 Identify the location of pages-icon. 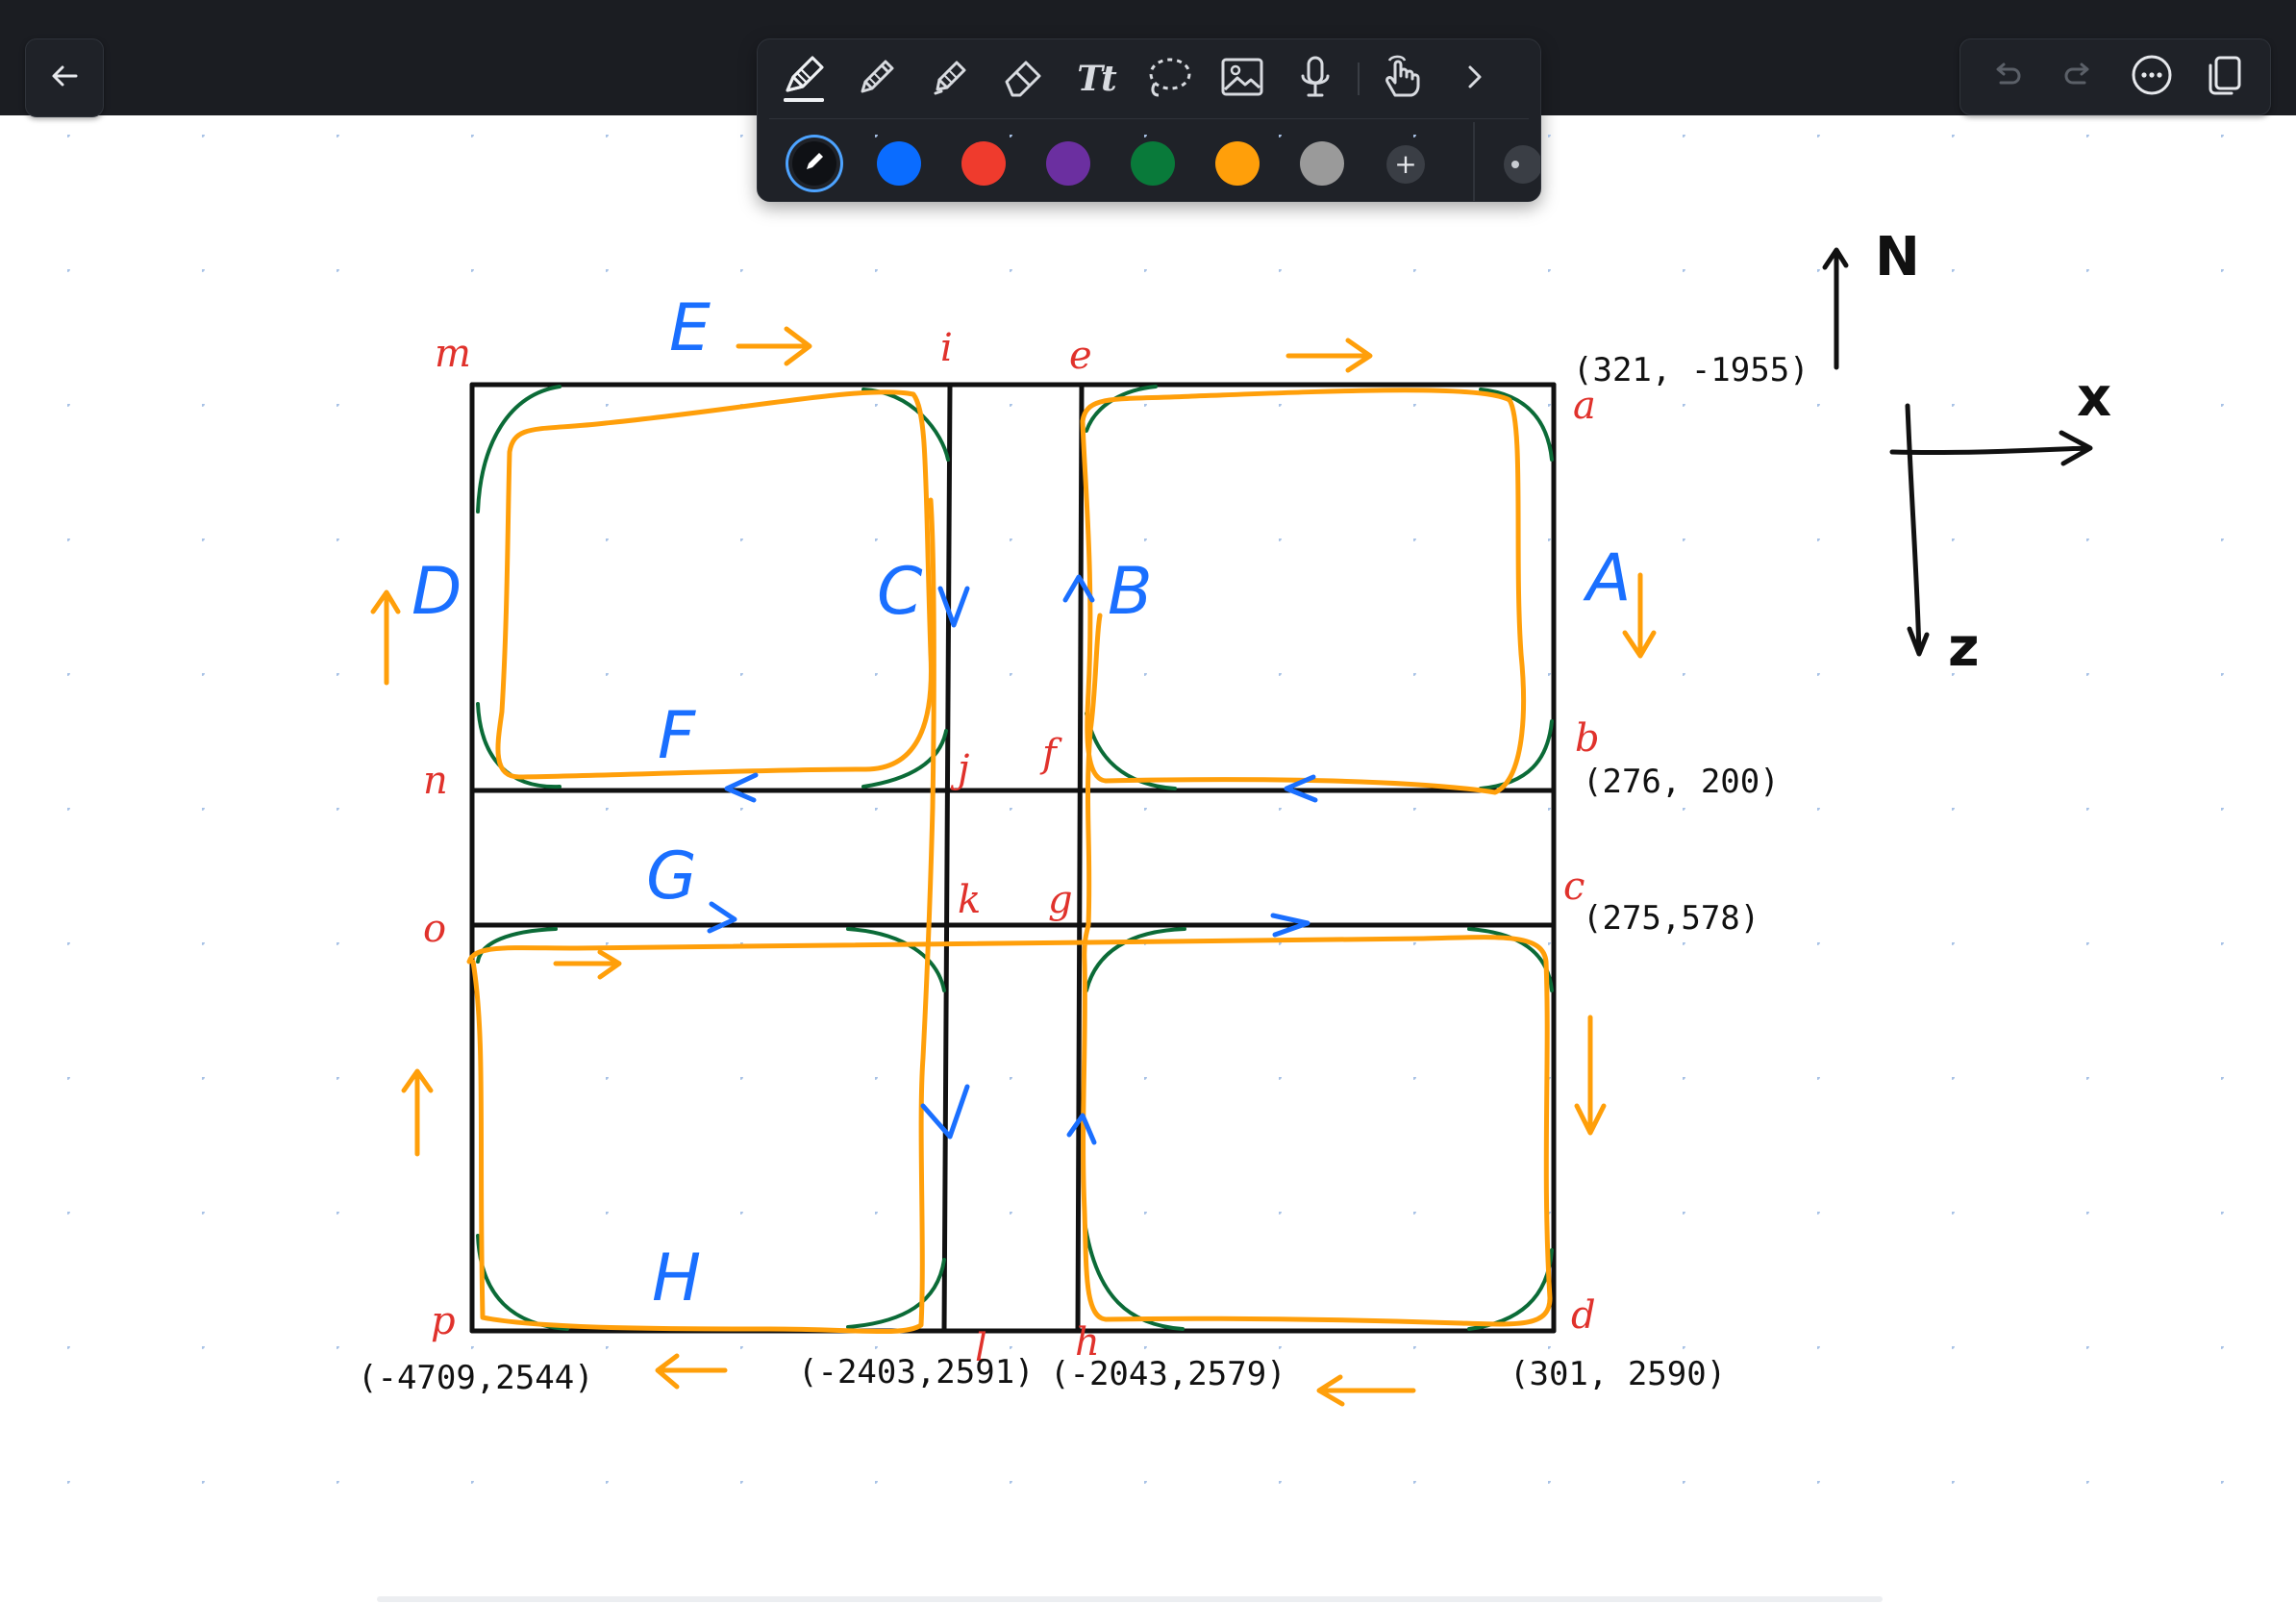
(2224, 77).